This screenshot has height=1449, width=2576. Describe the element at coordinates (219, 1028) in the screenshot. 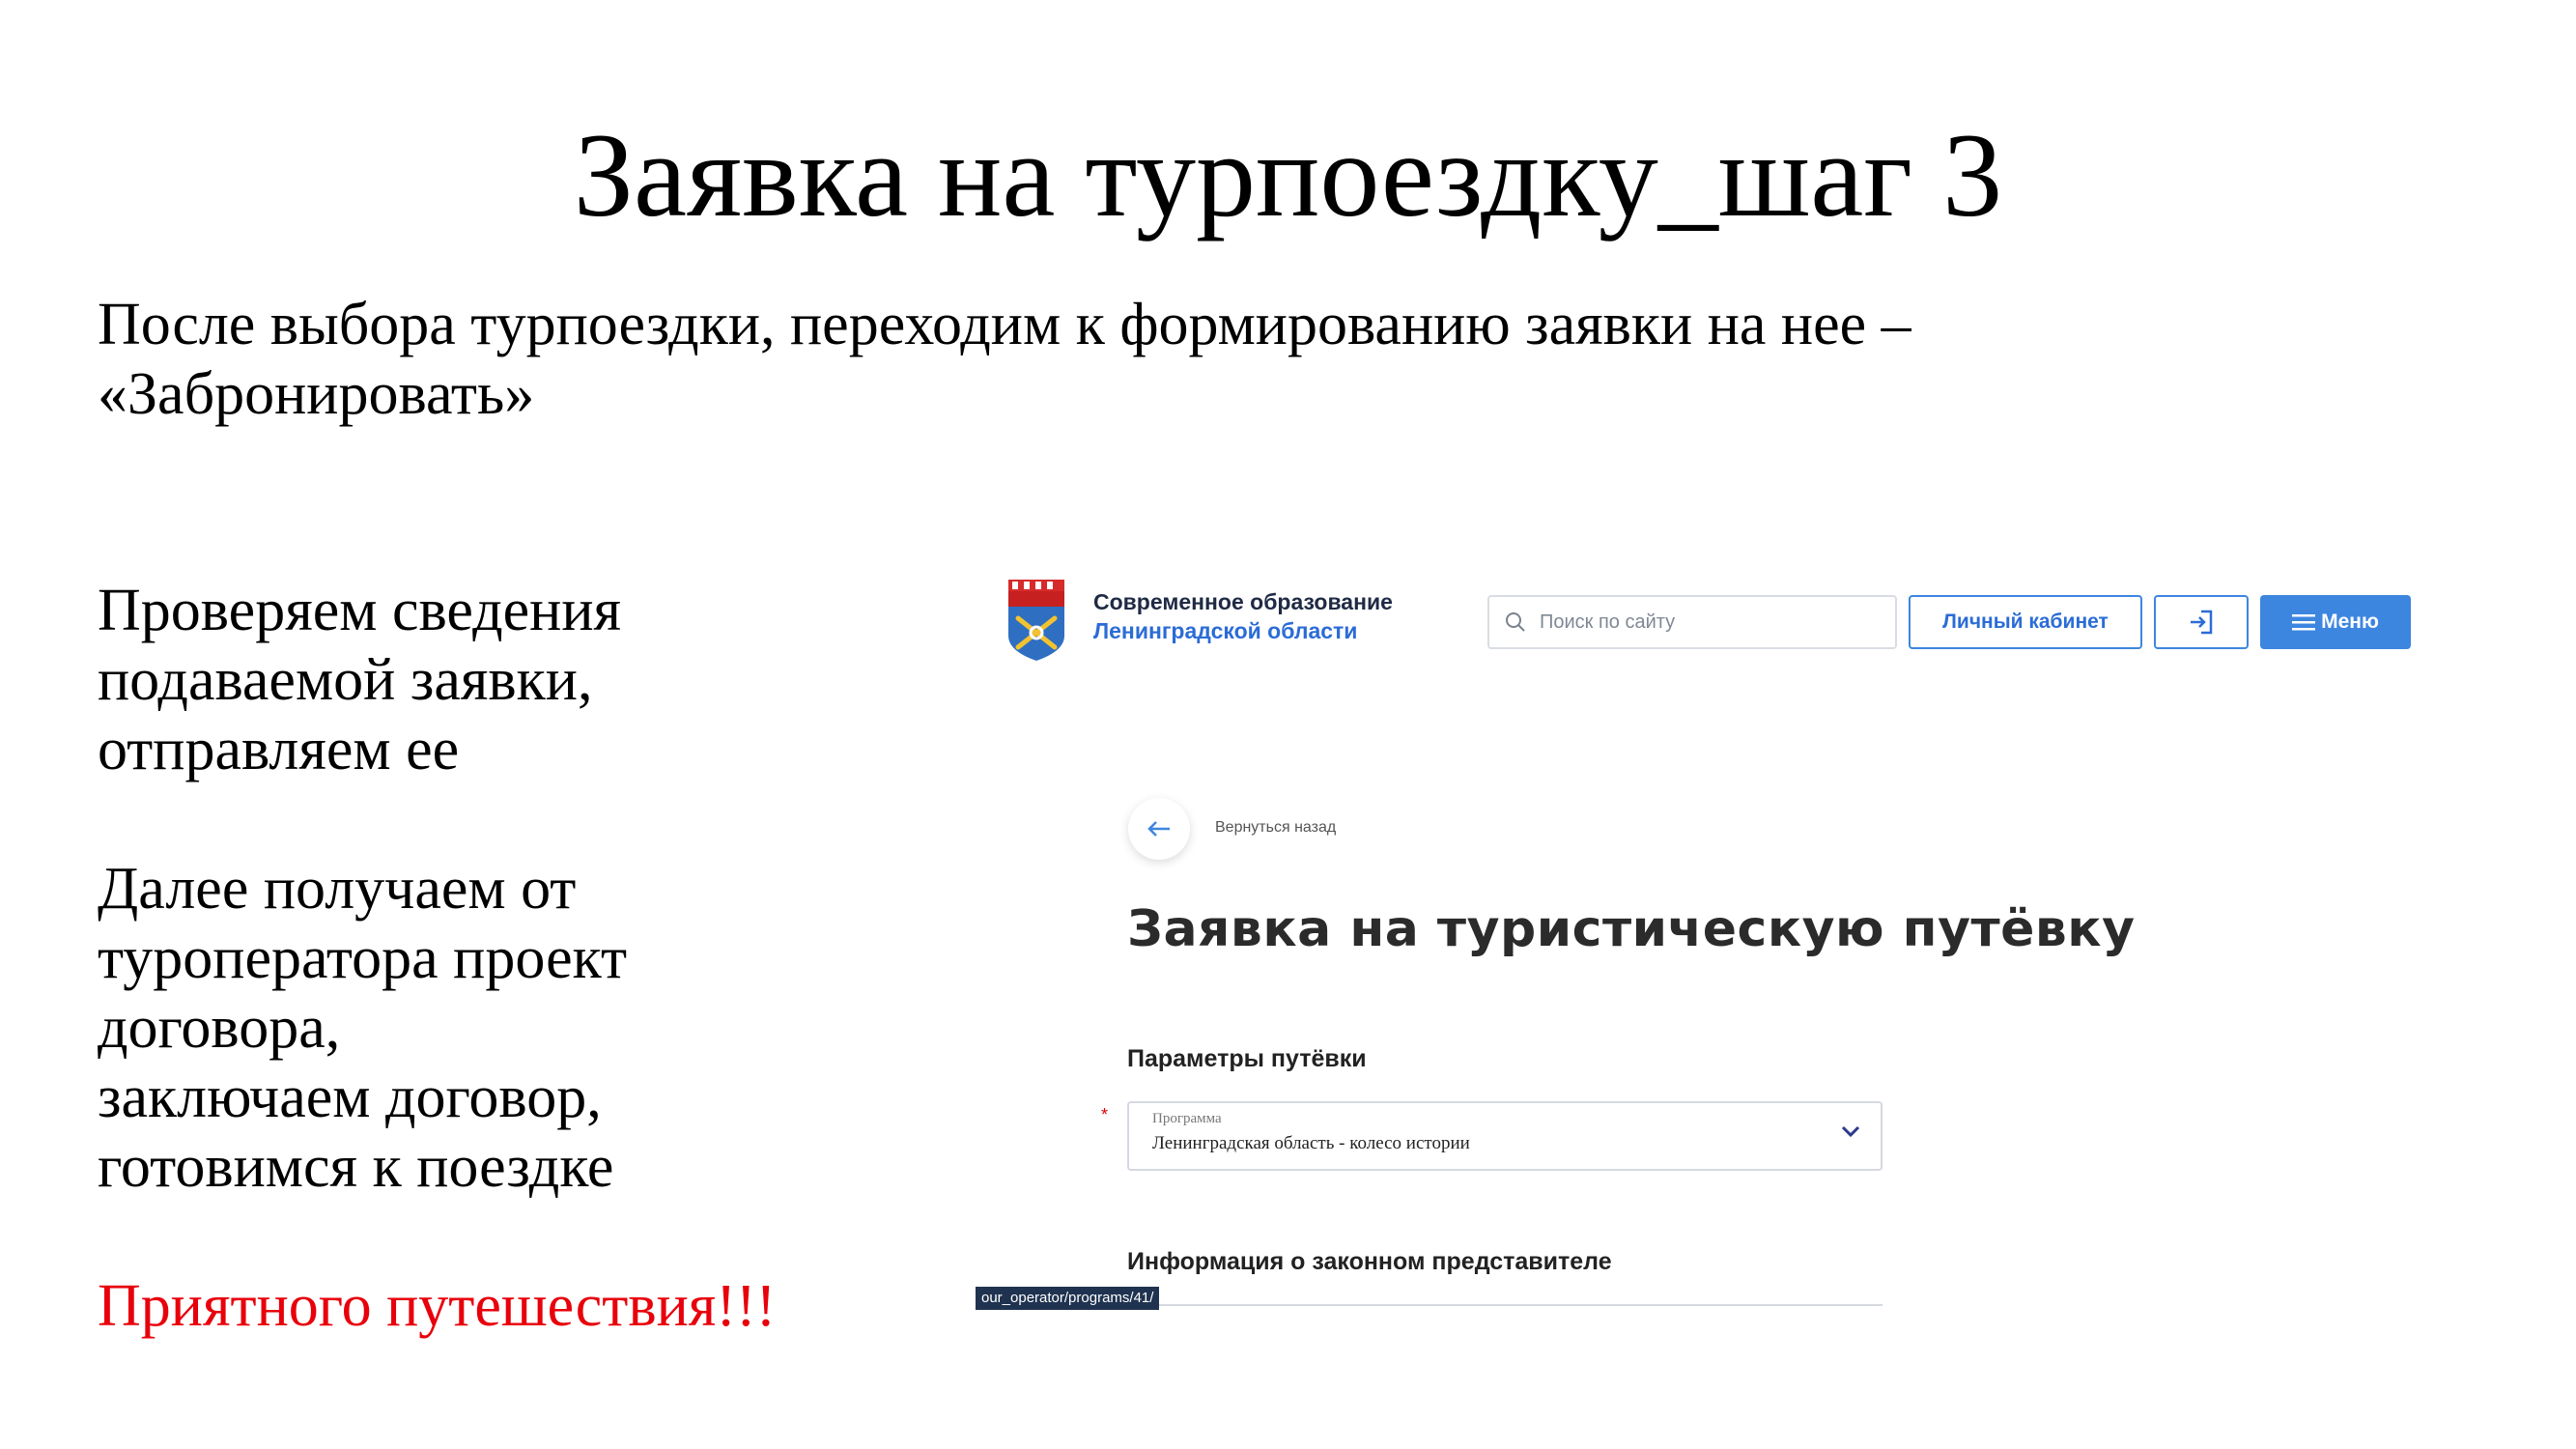

I see `para2-line: договора,` at that location.